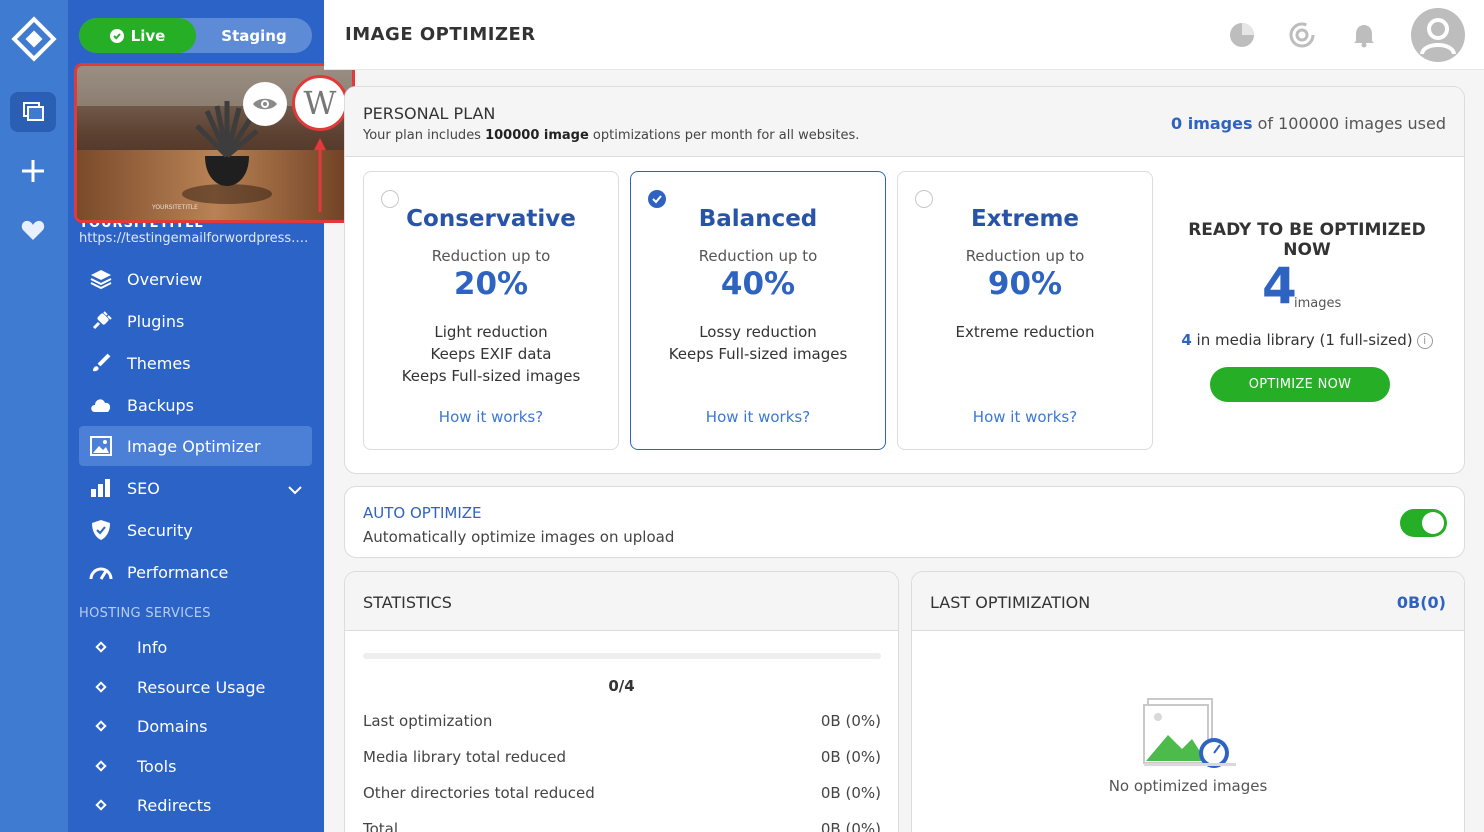  What do you see at coordinates (1025, 332) in the screenshot?
I see `option-features: Extreme reduction` at bounding box center [1025, 332].